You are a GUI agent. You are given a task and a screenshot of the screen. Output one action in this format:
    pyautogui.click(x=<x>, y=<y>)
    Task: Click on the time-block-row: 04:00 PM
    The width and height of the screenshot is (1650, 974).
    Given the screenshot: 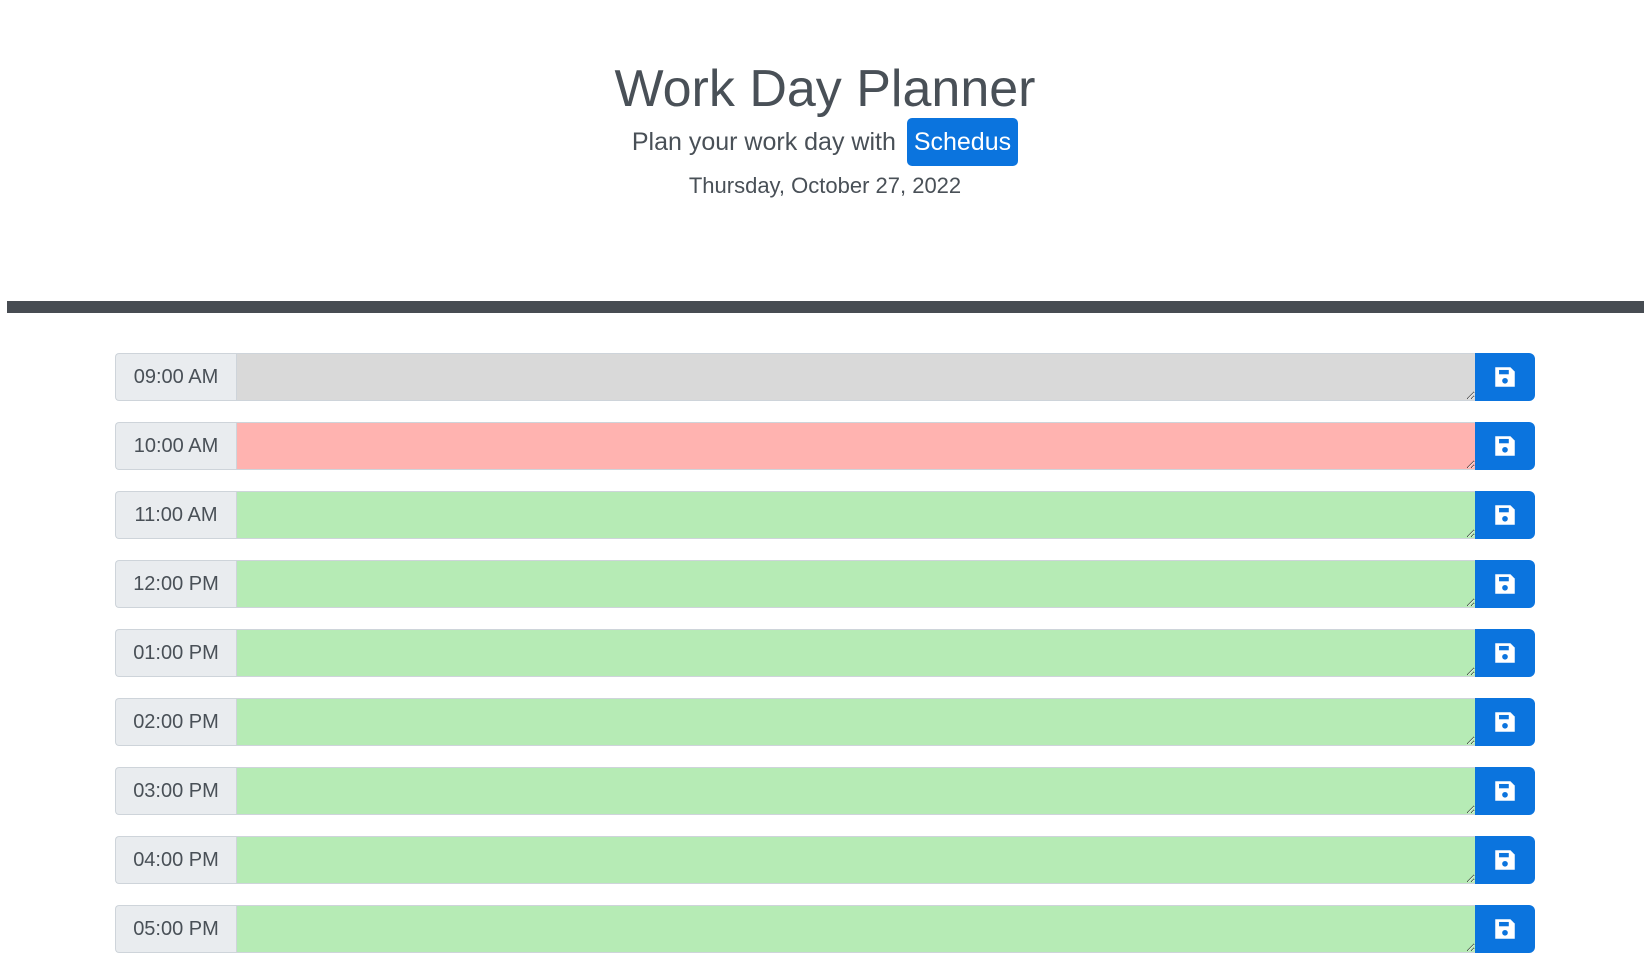 What is the action you would take?
    pyautogui.click(x=825, y=860)
    